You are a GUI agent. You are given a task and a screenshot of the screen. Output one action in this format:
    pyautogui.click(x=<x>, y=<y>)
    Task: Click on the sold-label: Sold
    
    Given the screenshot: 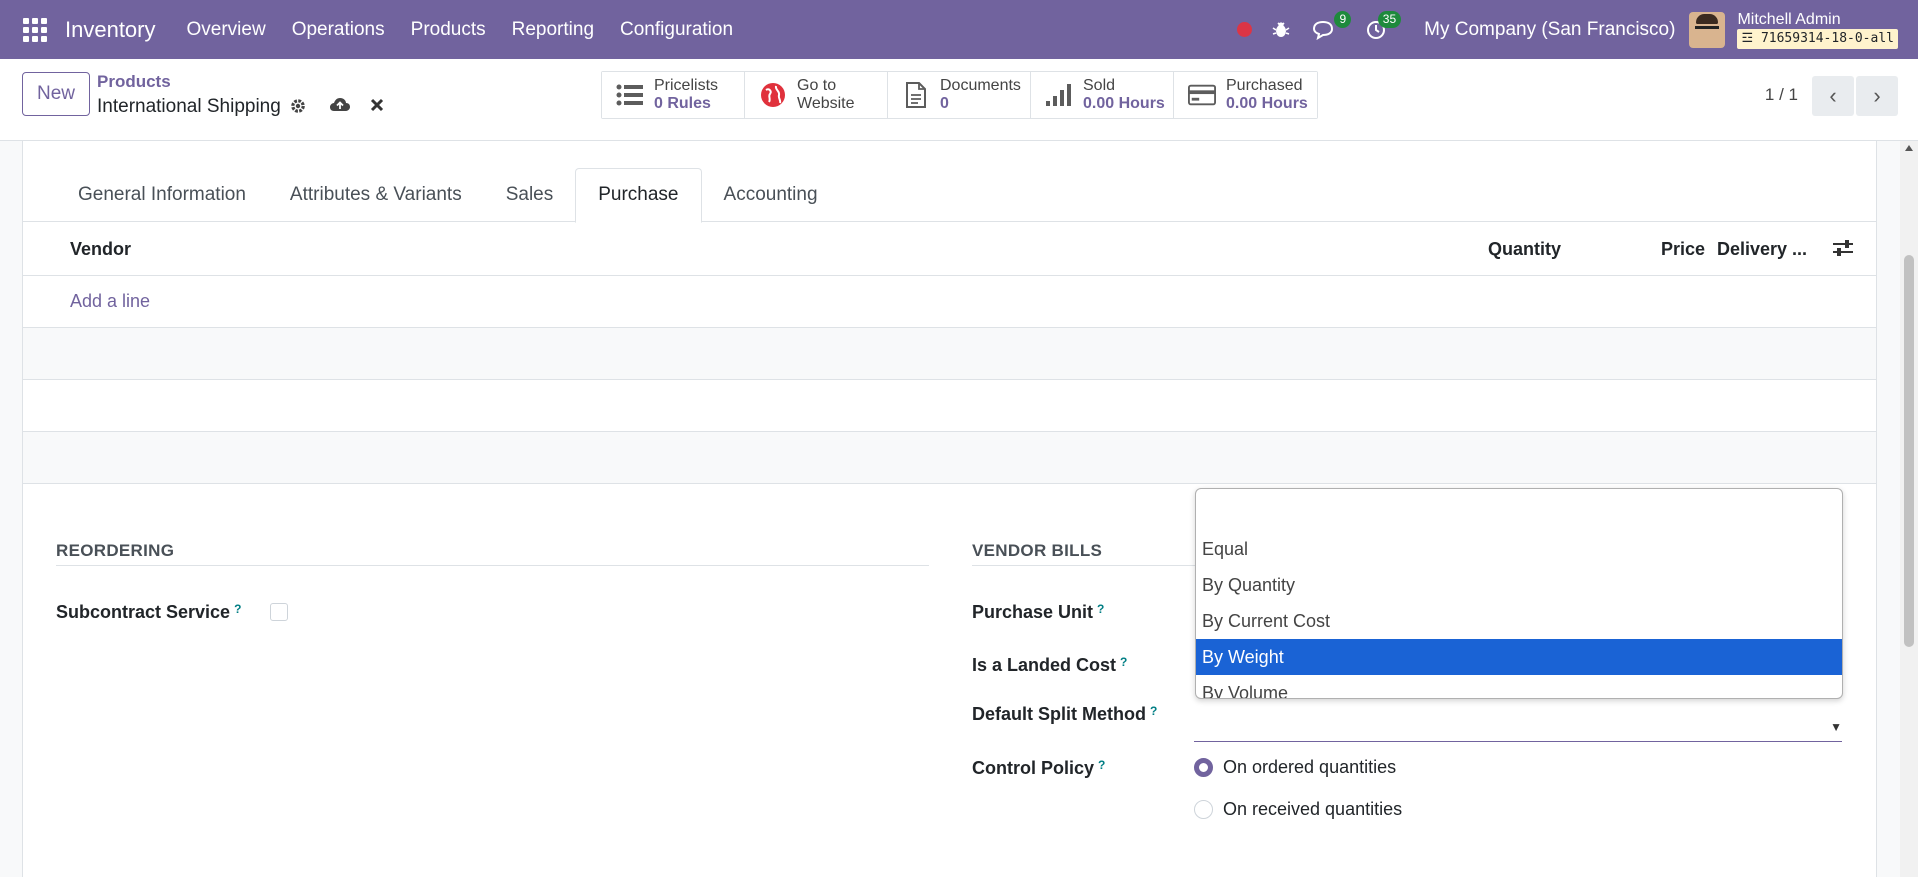 What is the action you would take?
    pyautogui.click(x=1099, y=85)
    